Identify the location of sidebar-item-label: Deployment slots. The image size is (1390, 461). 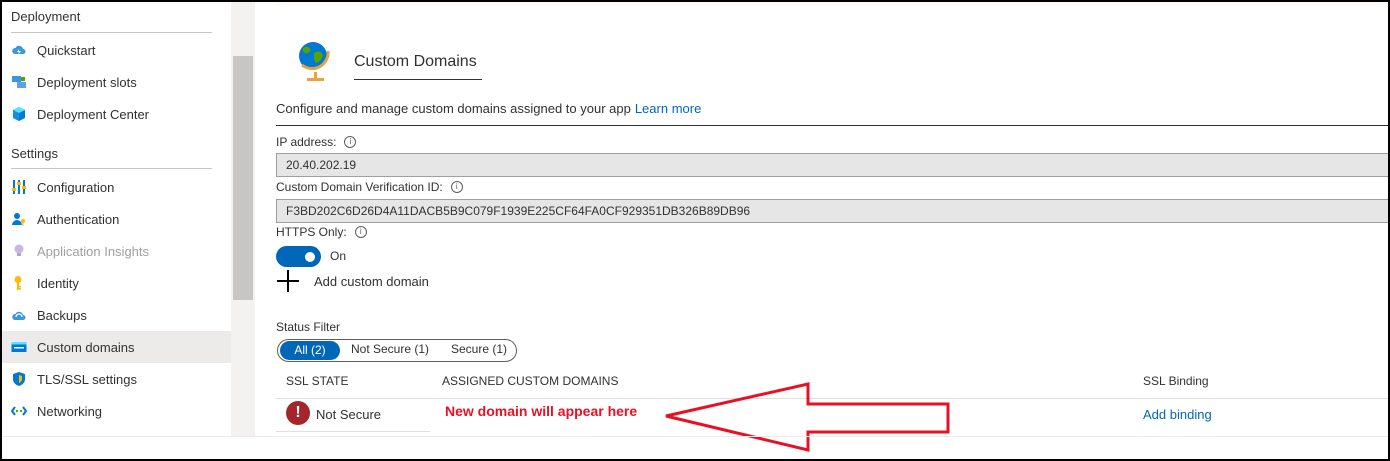
(87, 82).